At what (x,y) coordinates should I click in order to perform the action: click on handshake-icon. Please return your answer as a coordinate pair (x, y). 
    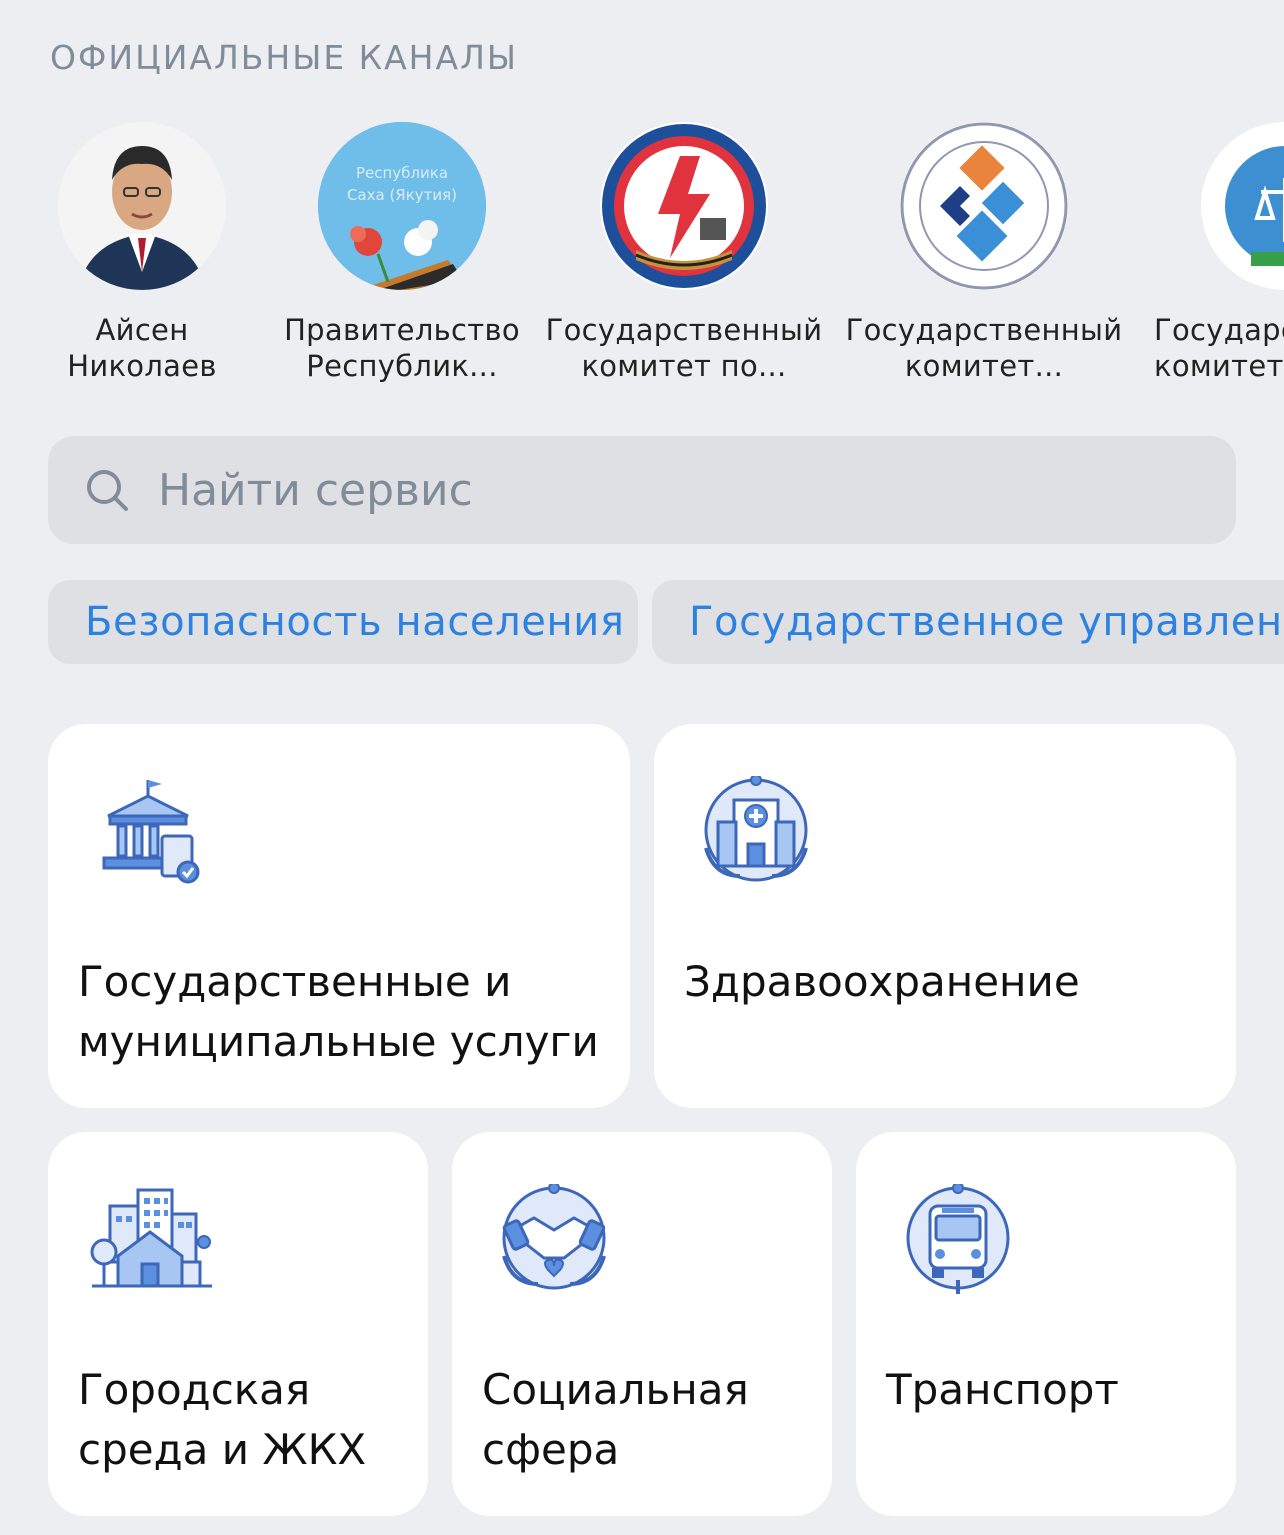
    Looking at the image, I should click on (554, 1237).